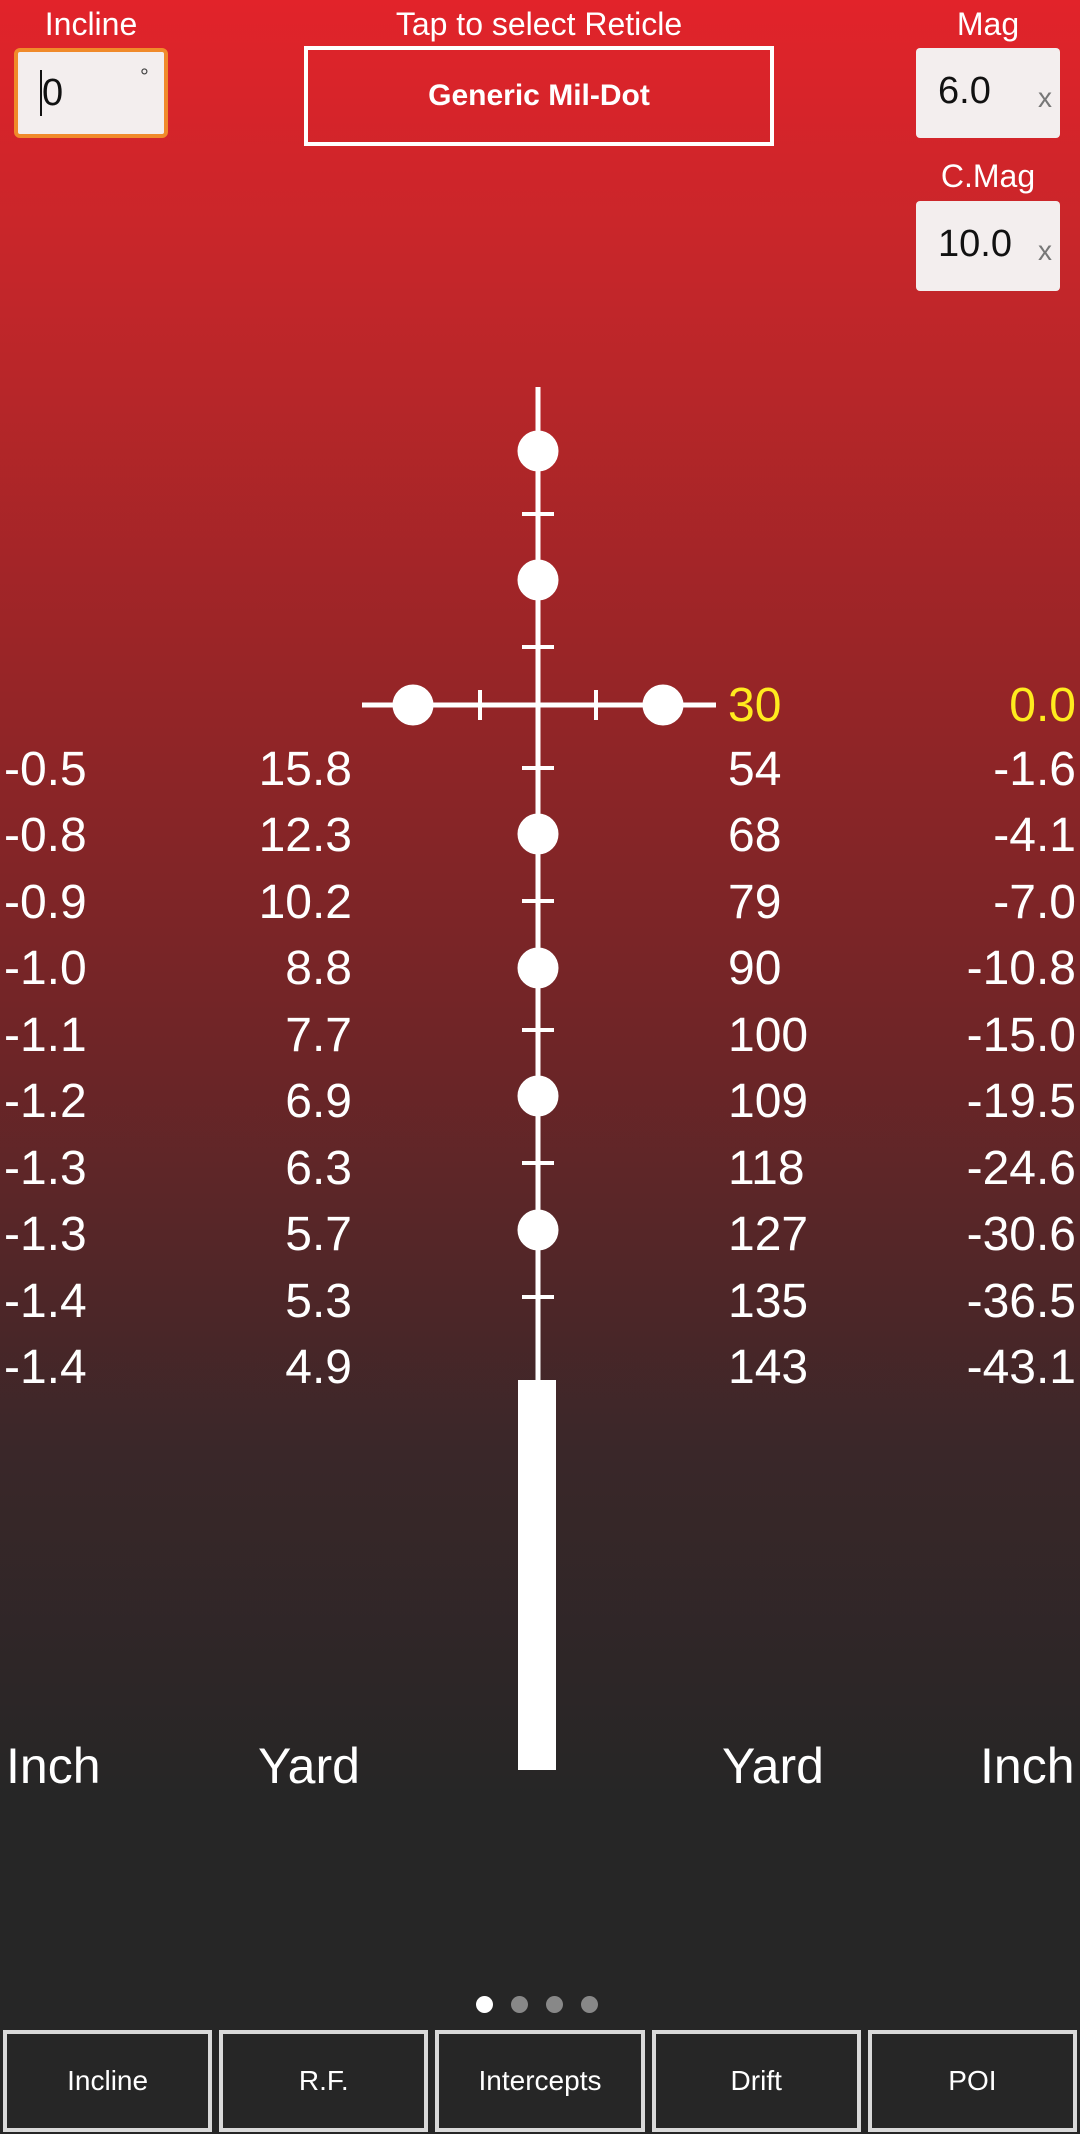 Image resolution: width=1080 pixels, height=2134 pixels. I want to click on inch-left-cell: -0.5, so click(45, 769).